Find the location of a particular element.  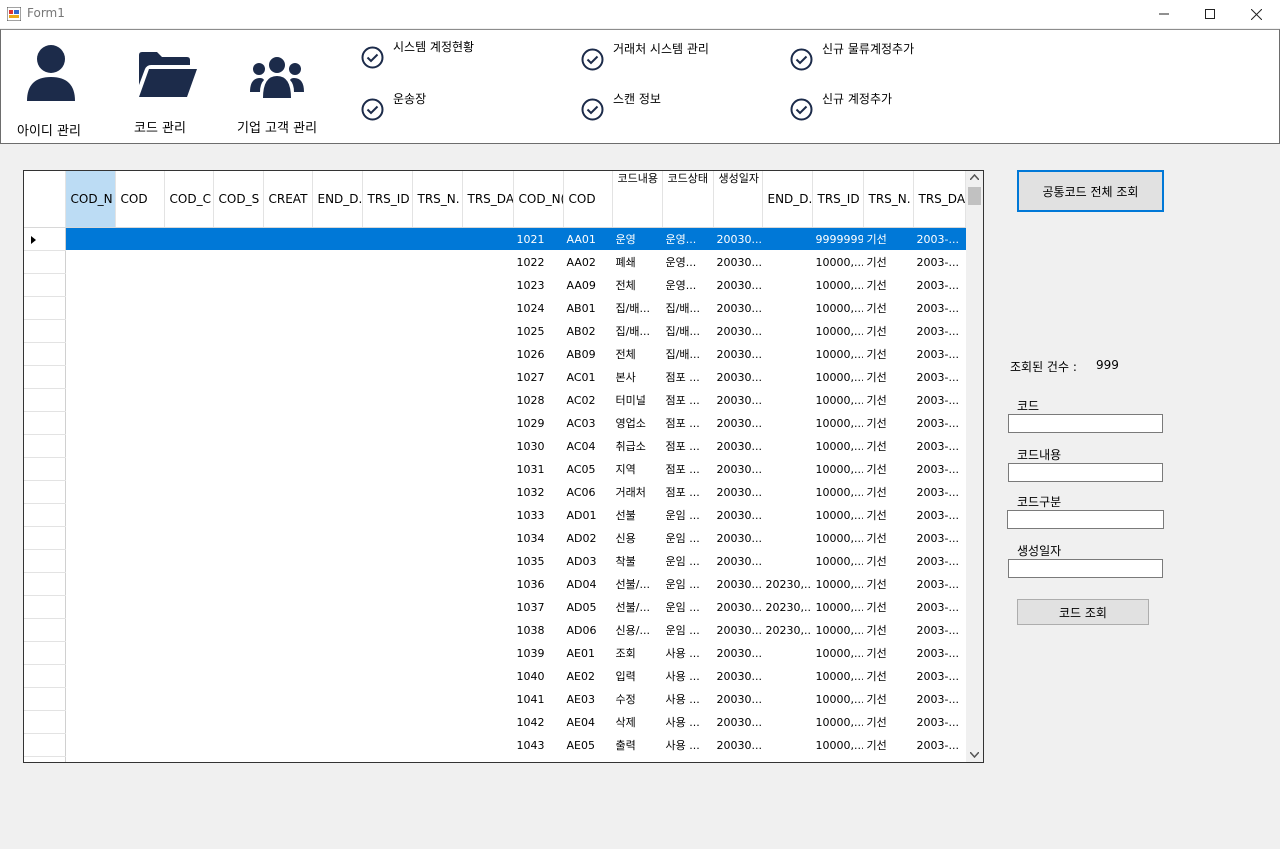

code-search-button: 코드 조회 is located at coordinates (1083, 612).